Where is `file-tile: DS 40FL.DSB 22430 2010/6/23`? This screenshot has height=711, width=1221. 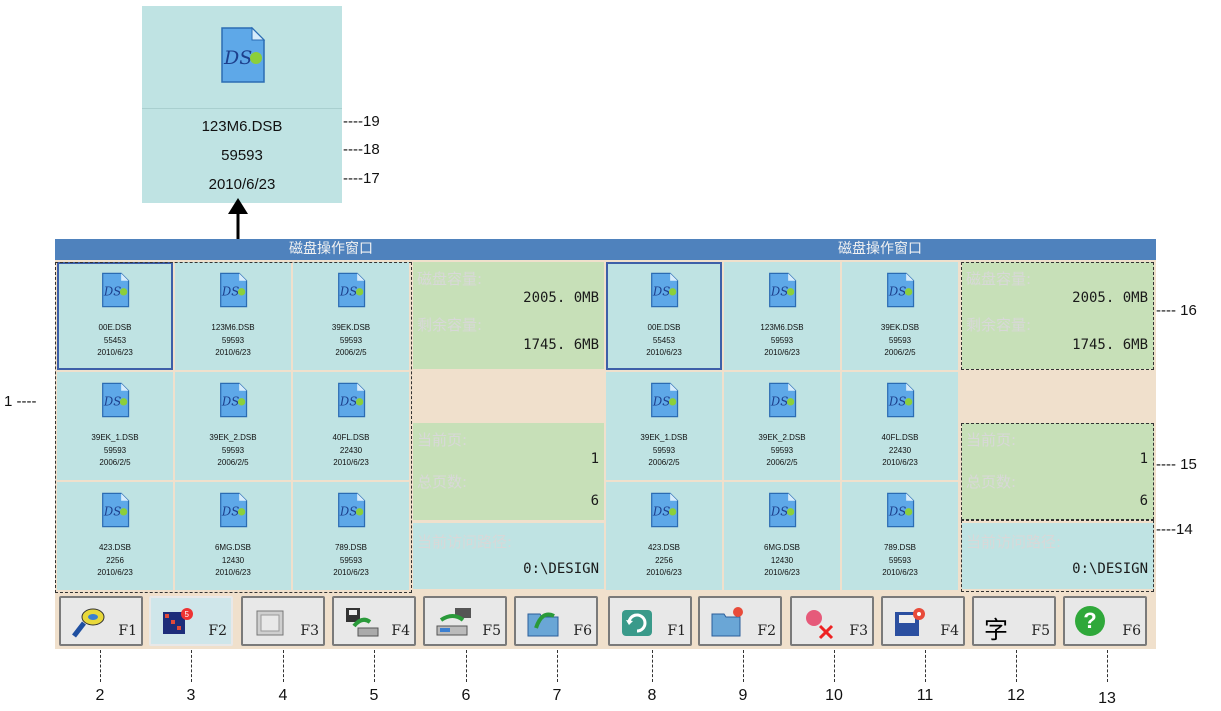
file-tile: DS 40FL.DSB 22430 2010/6/23 is located at coordinates (900, 426).